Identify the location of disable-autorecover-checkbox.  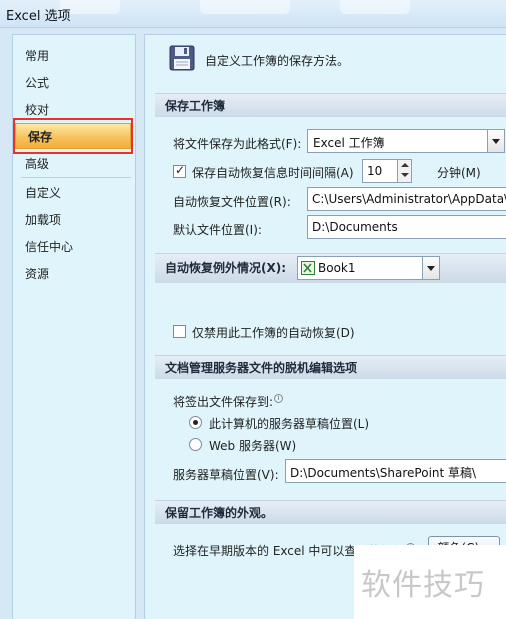
(179, 331).